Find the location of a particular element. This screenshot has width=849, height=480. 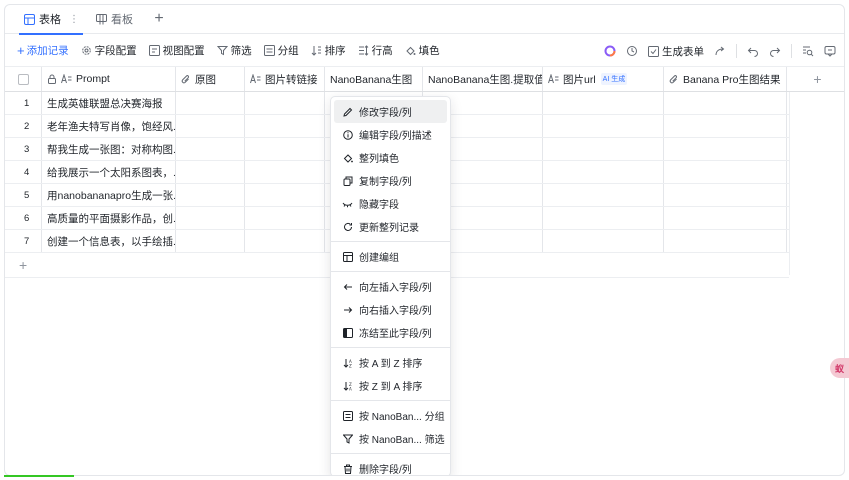

menu-item-insert-right: 向右插入字段/列 is located at coordinates (390, 309).